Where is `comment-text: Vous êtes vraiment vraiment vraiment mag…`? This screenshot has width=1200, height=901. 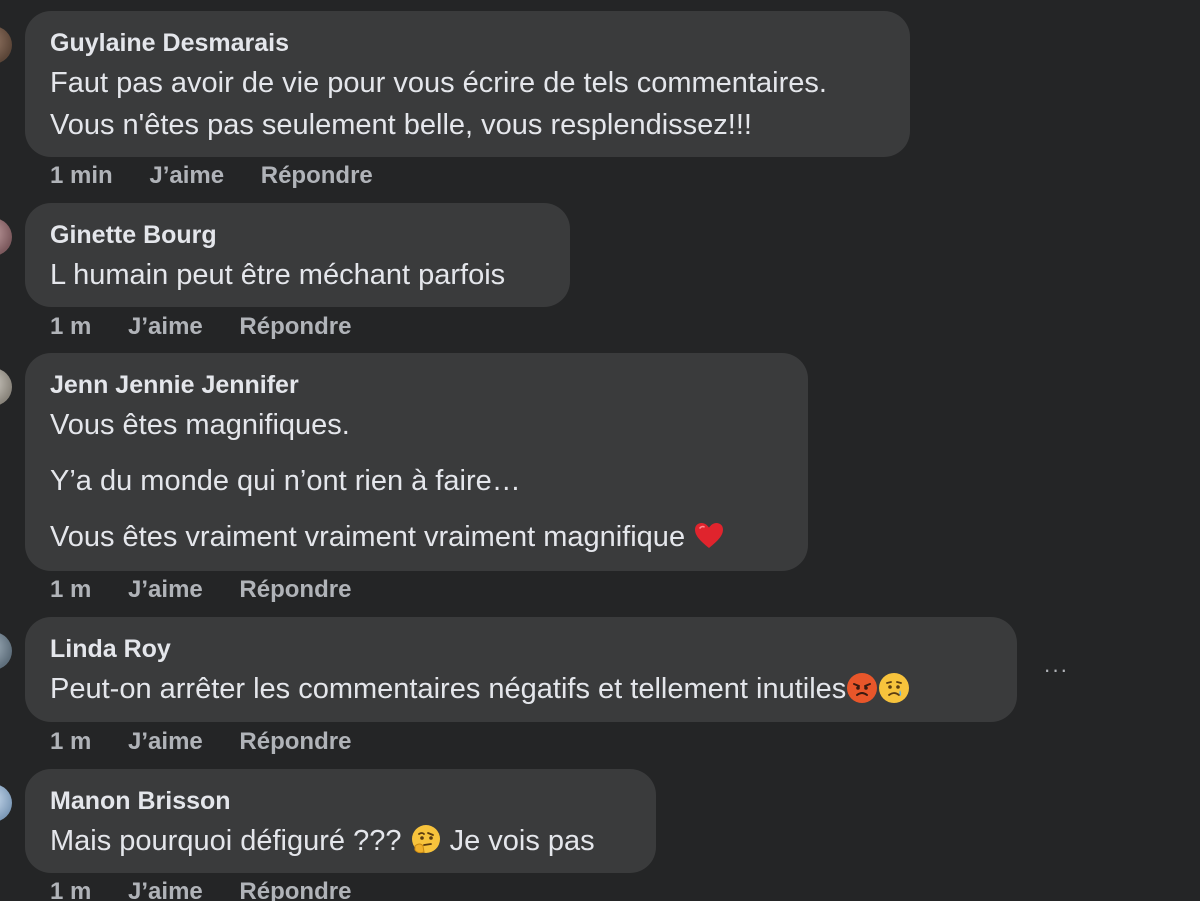 comment-text: Vous êtes vraiment vraiment vraiment mag… is located at coordinates (368, 537).